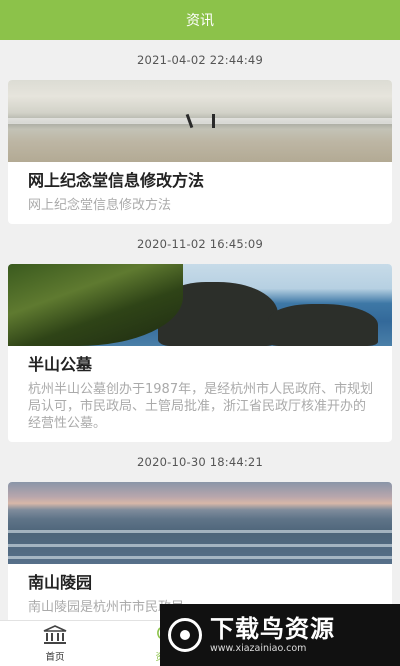 The width and height of the screenshot is (400, 666). I want to click on tab-home: 首页, so click(55, 643).